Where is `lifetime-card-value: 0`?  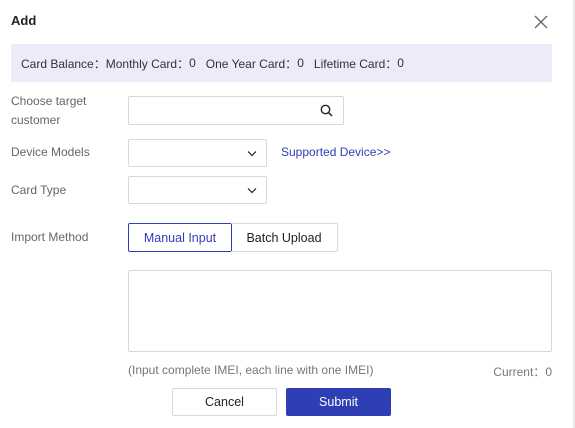
lifetime-card-value: 0 is located at coordinates (400, 63).